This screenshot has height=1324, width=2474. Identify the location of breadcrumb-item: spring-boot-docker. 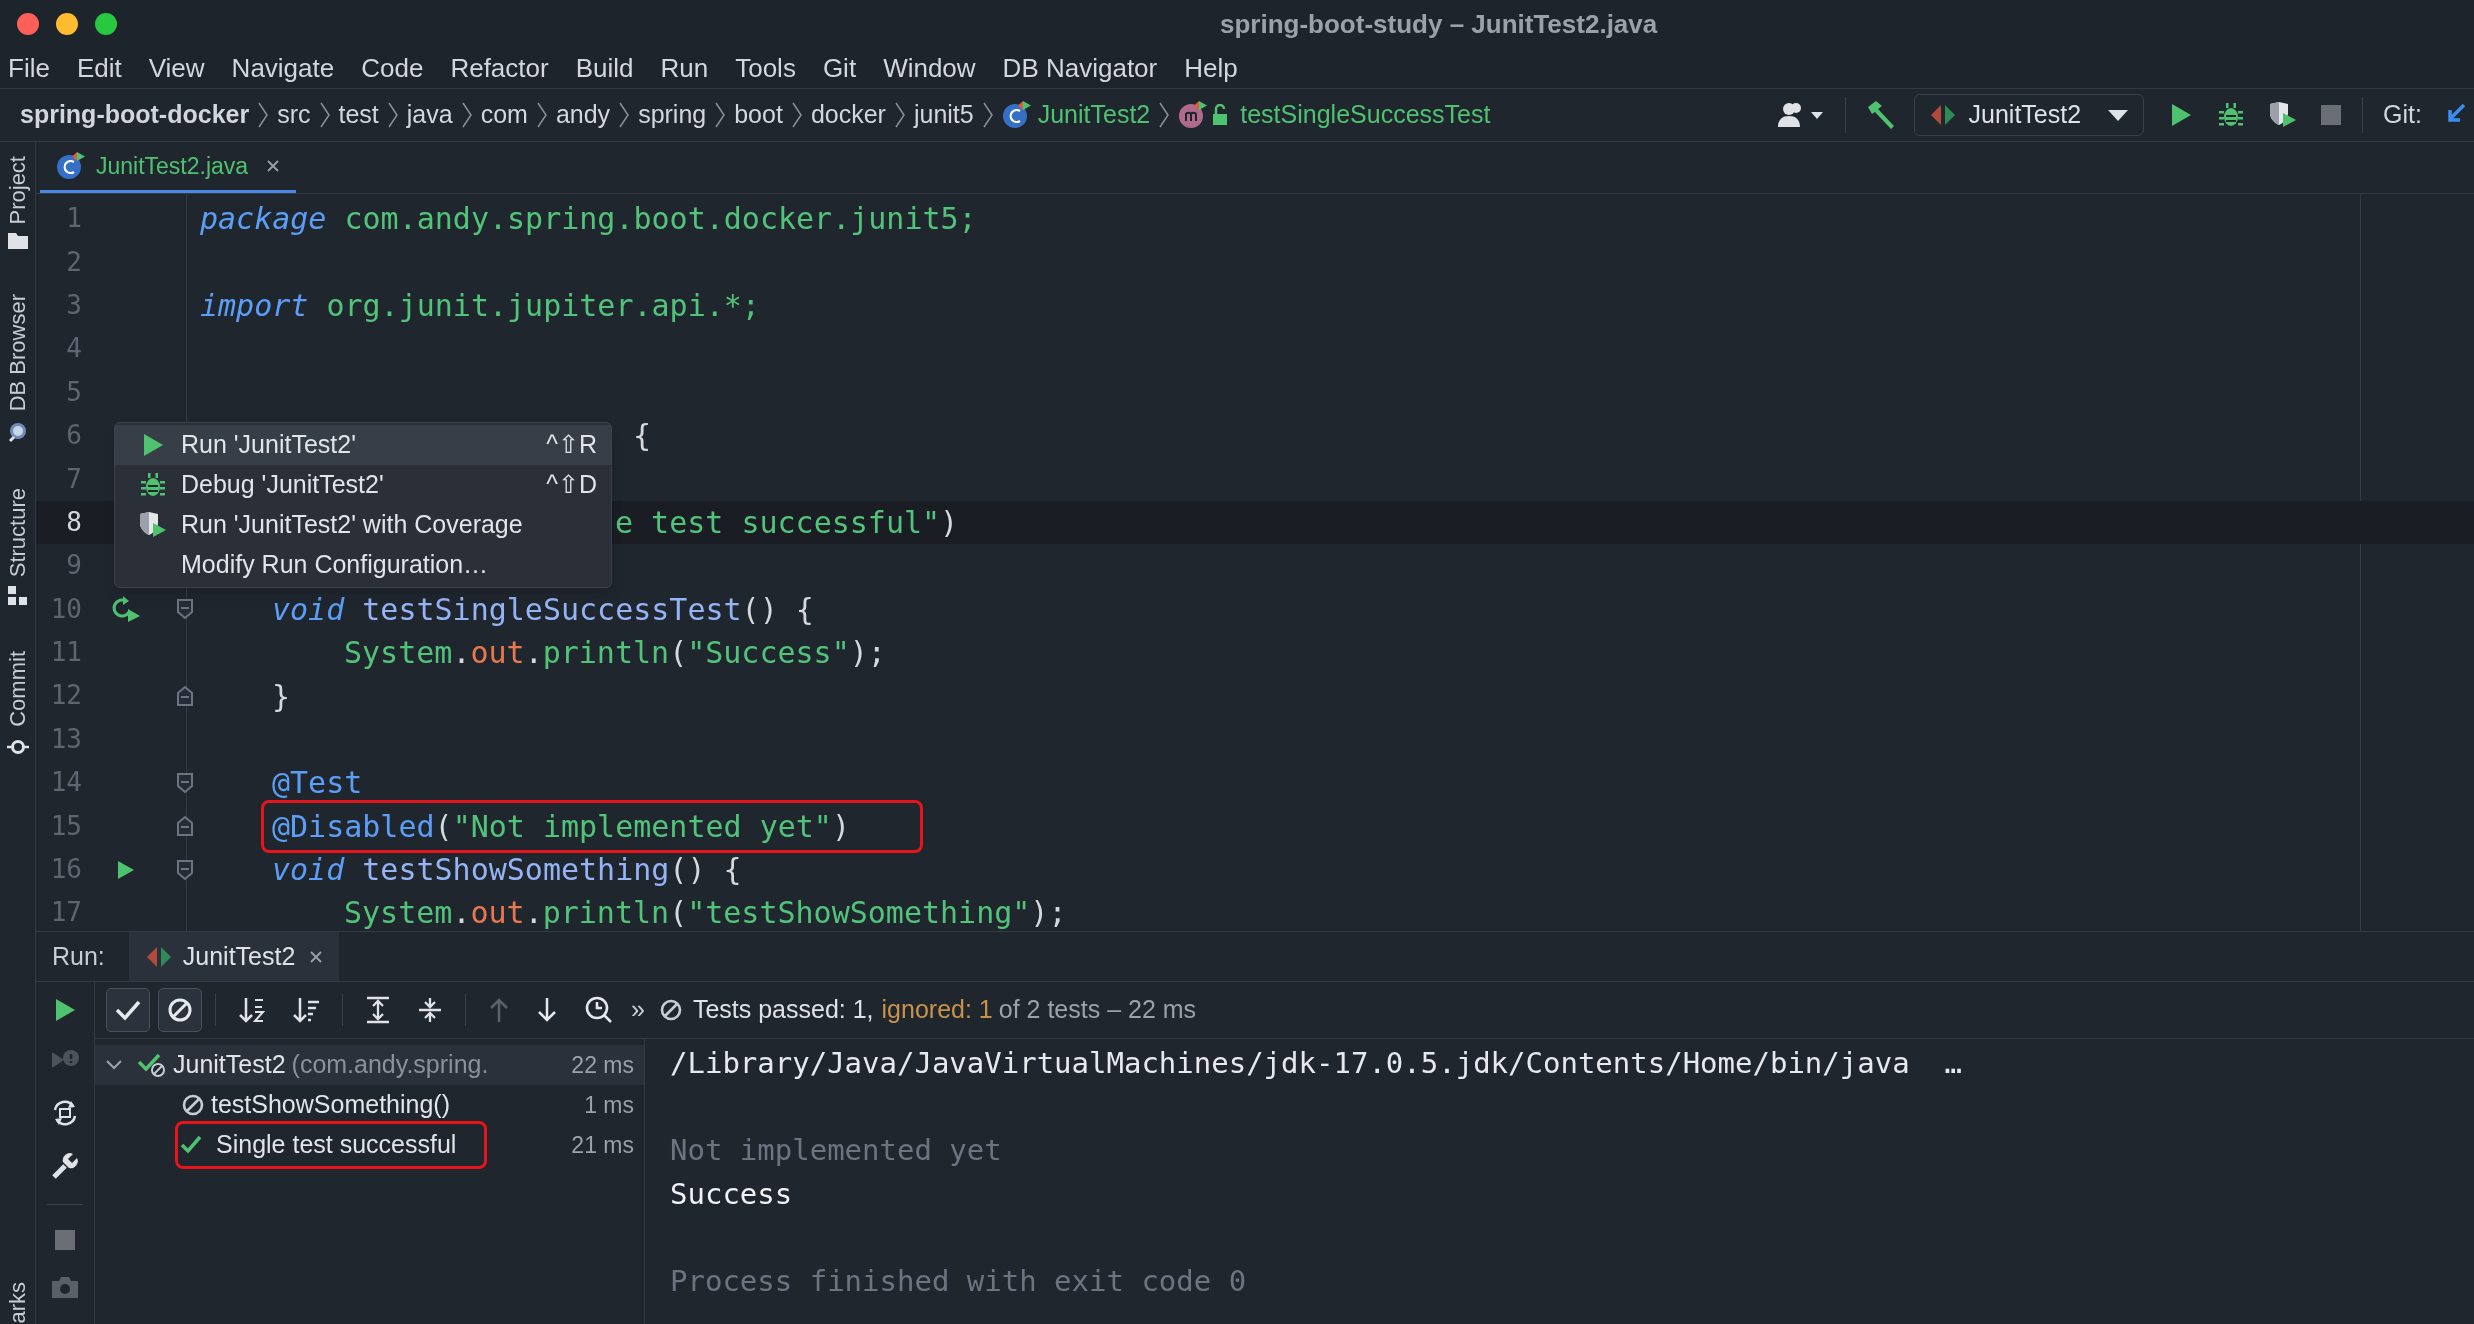
(135, 115).